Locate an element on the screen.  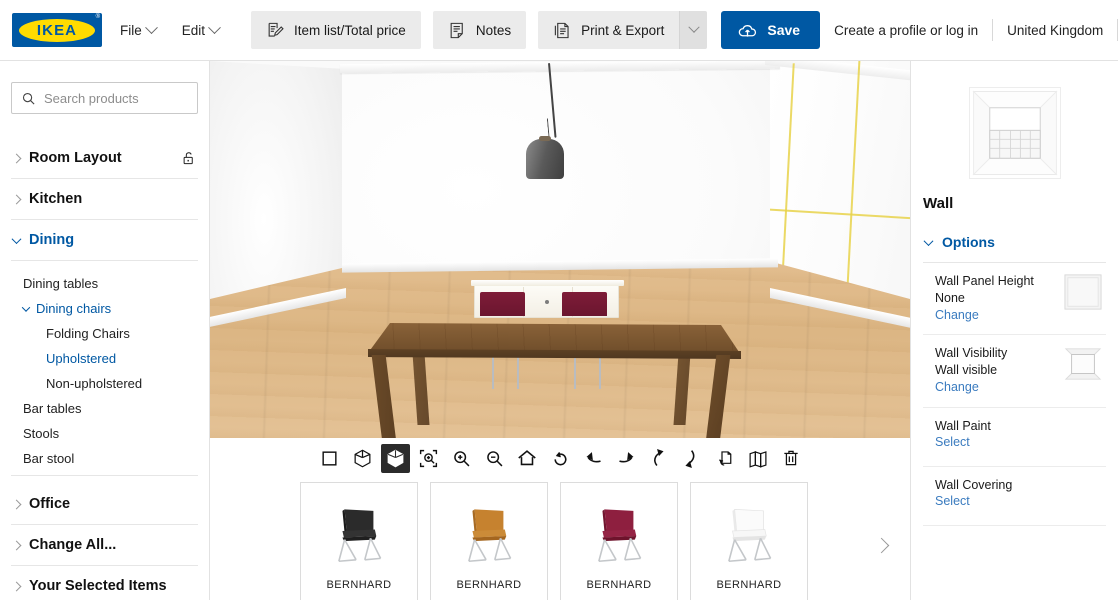
cloud-upload-icon is located at coordinates (747, 30).